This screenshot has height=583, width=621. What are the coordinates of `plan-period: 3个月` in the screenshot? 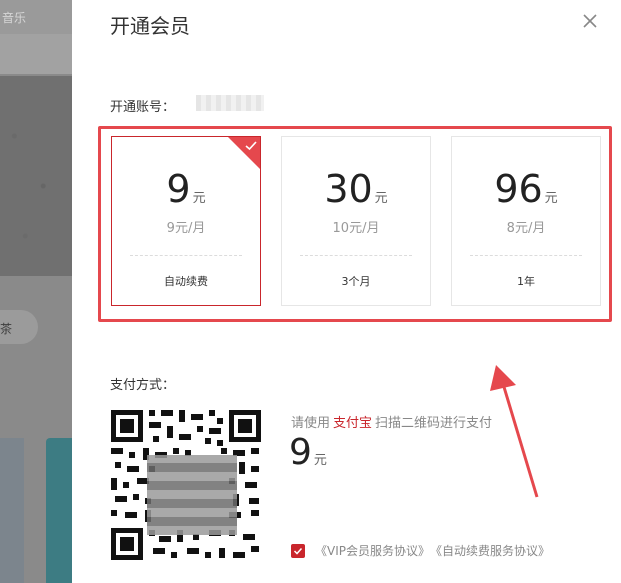 It's located at (356, 281).